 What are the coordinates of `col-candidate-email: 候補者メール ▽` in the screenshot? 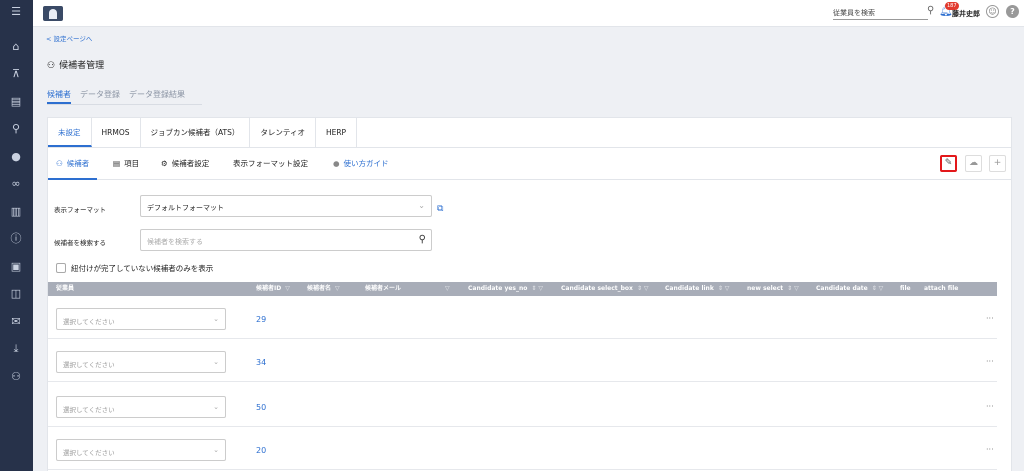 It's located at (407, 289).